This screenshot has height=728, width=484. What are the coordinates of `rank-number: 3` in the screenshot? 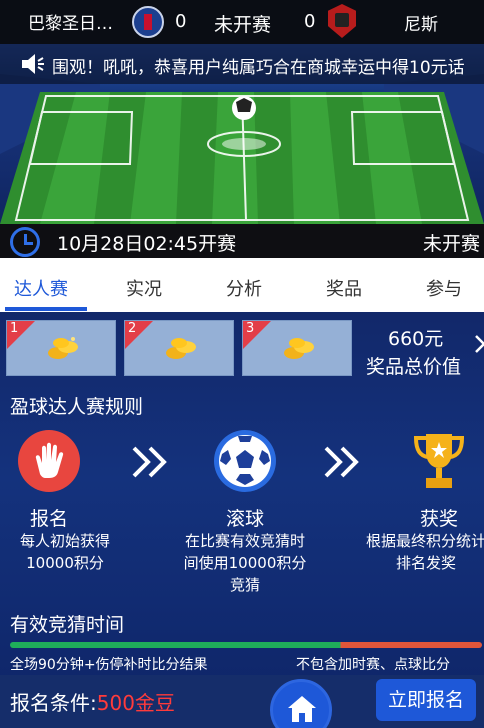 It's located at (250, 328).